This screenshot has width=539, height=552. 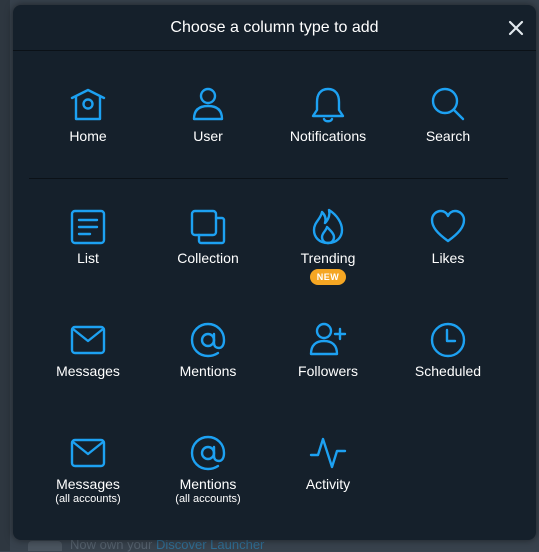 What do you see at coordinates (448, 371) in the screenshot?
I see `column-option-label: Scheduled` at bounding box center [448, 371].